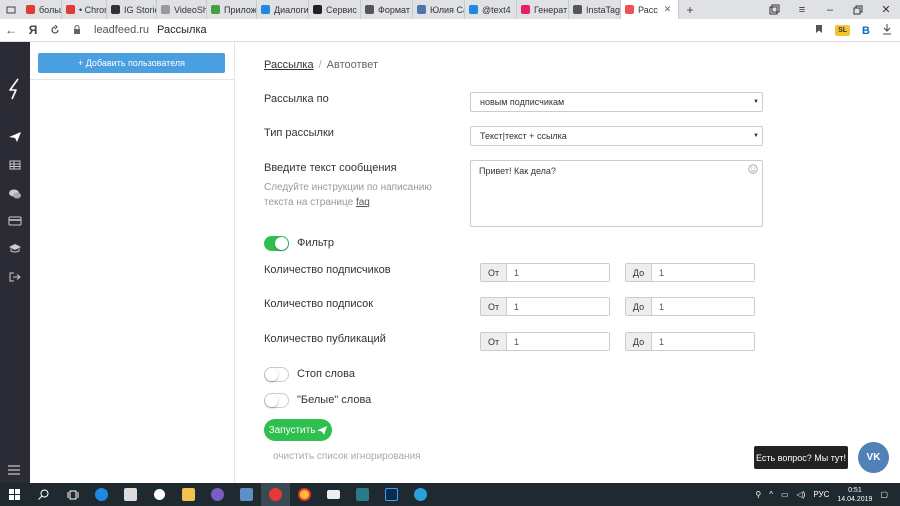  I want to click on browser-tab: большо, so click(42, 9).